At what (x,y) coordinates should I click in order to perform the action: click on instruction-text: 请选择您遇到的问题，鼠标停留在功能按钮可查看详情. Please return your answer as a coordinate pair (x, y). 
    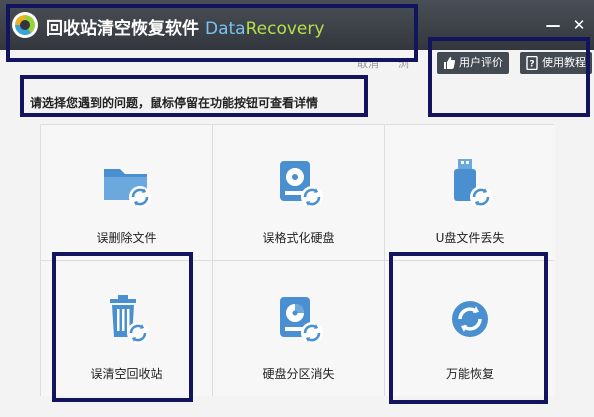
    Looking at the image, I should click on (174, 103).